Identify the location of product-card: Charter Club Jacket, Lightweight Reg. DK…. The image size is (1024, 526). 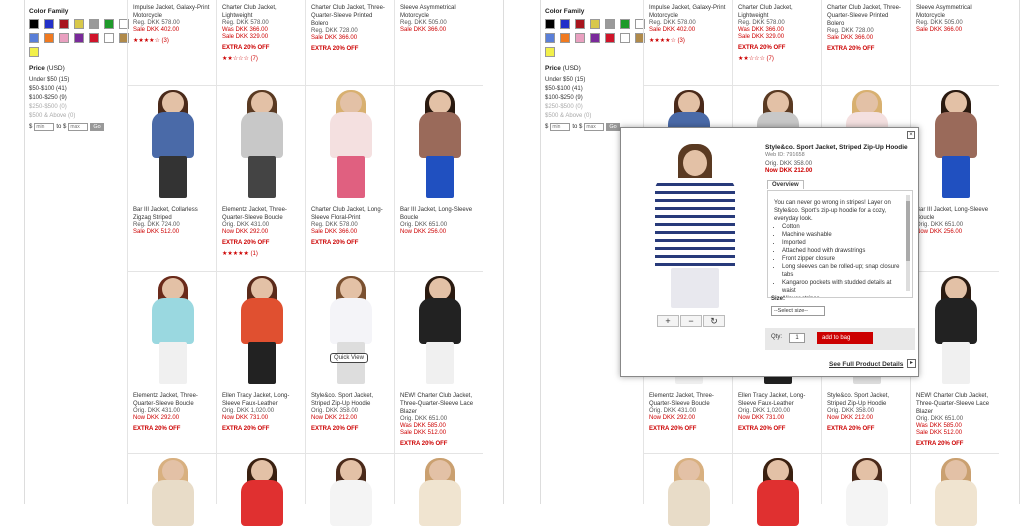
(776, 43).